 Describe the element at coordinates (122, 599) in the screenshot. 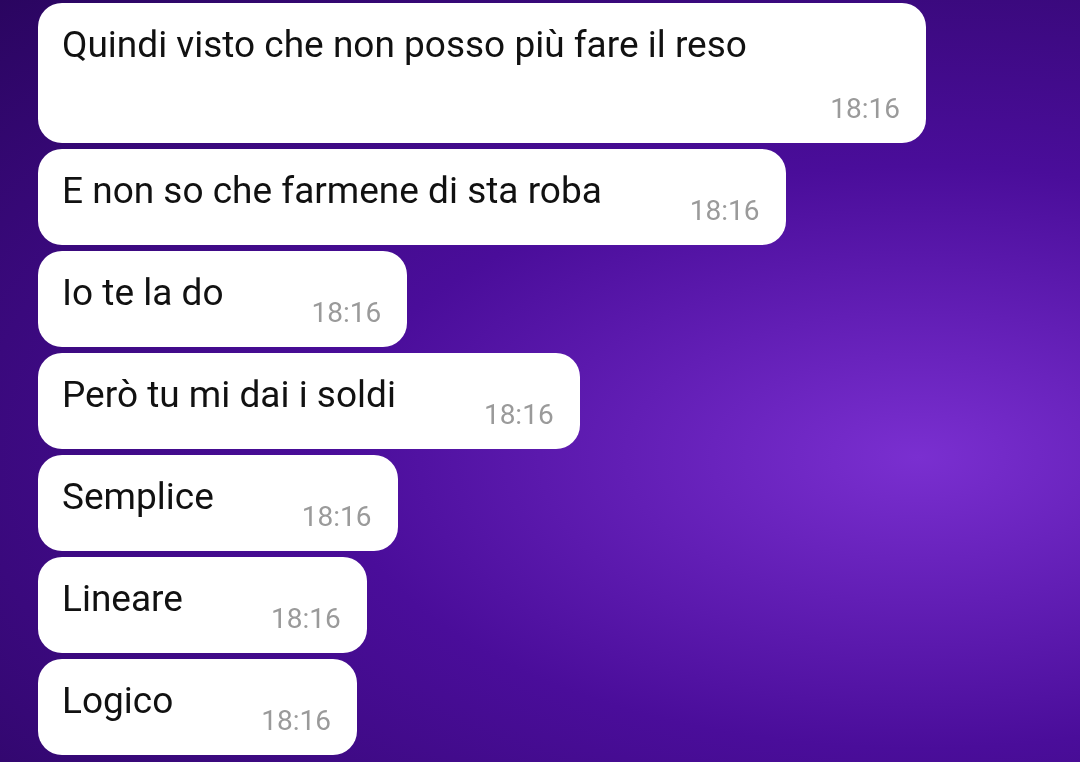

I see `message-text: Lineare` at that location.